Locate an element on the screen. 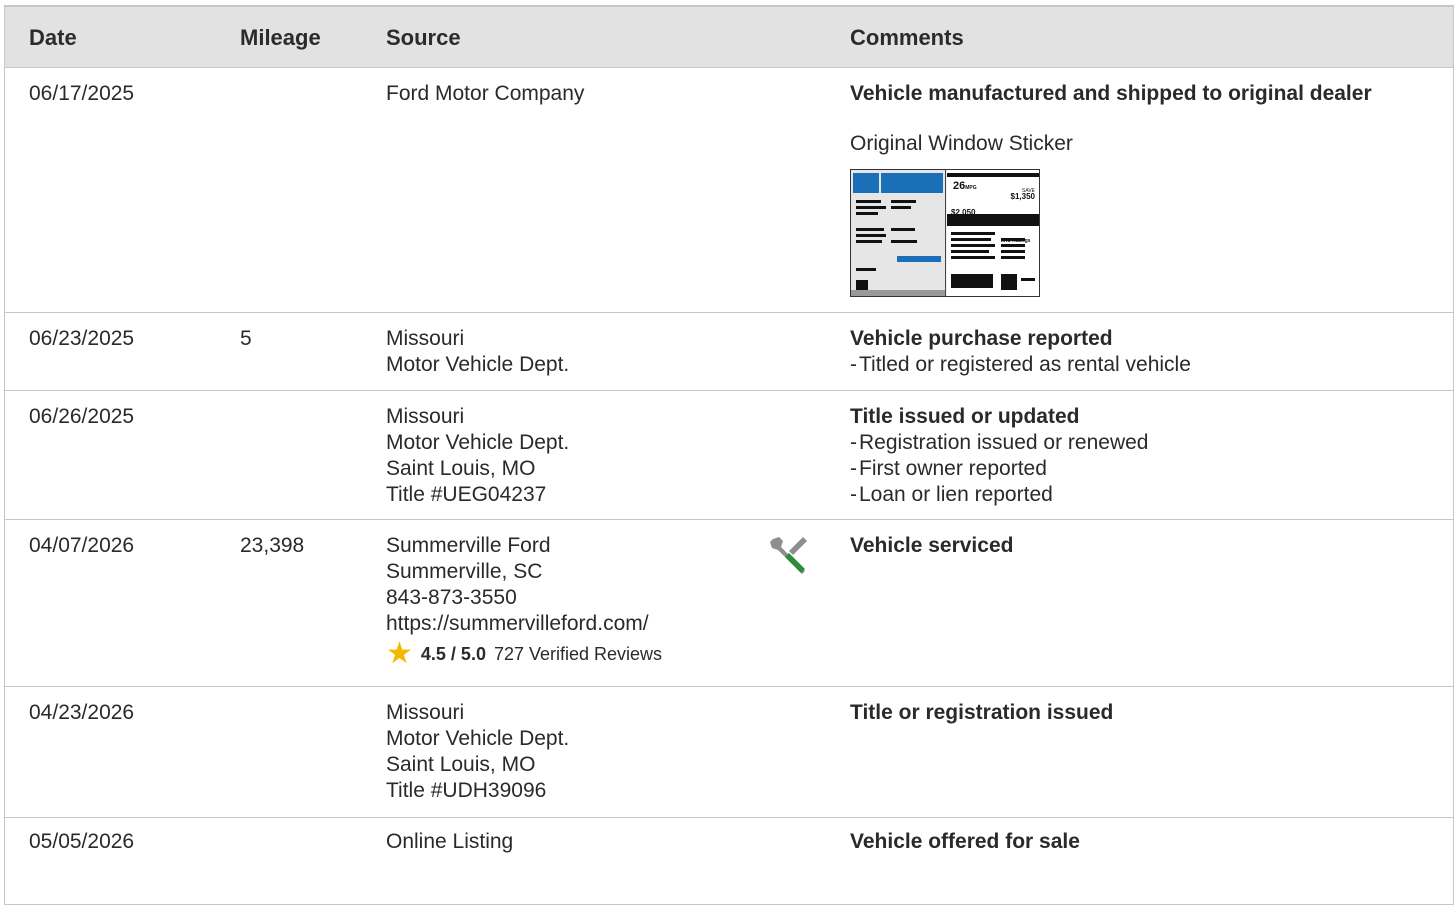 The width and height of the screenshot is (1455, 907). window-sticker-thumbnail: 26MPG SAVE $1,350 $2,050 IIHS Ratings is located at coordinates (945, 233).